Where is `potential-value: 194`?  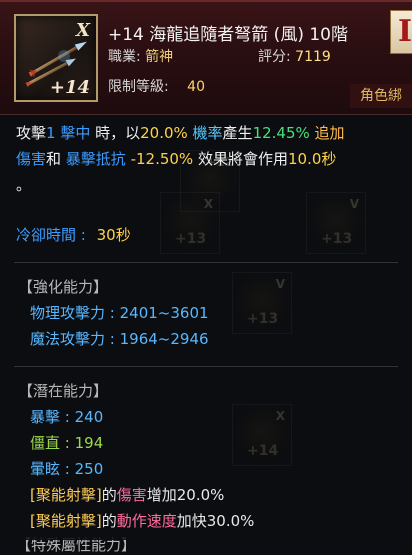
potential-value: 194 is located at coordinates (89, 443).